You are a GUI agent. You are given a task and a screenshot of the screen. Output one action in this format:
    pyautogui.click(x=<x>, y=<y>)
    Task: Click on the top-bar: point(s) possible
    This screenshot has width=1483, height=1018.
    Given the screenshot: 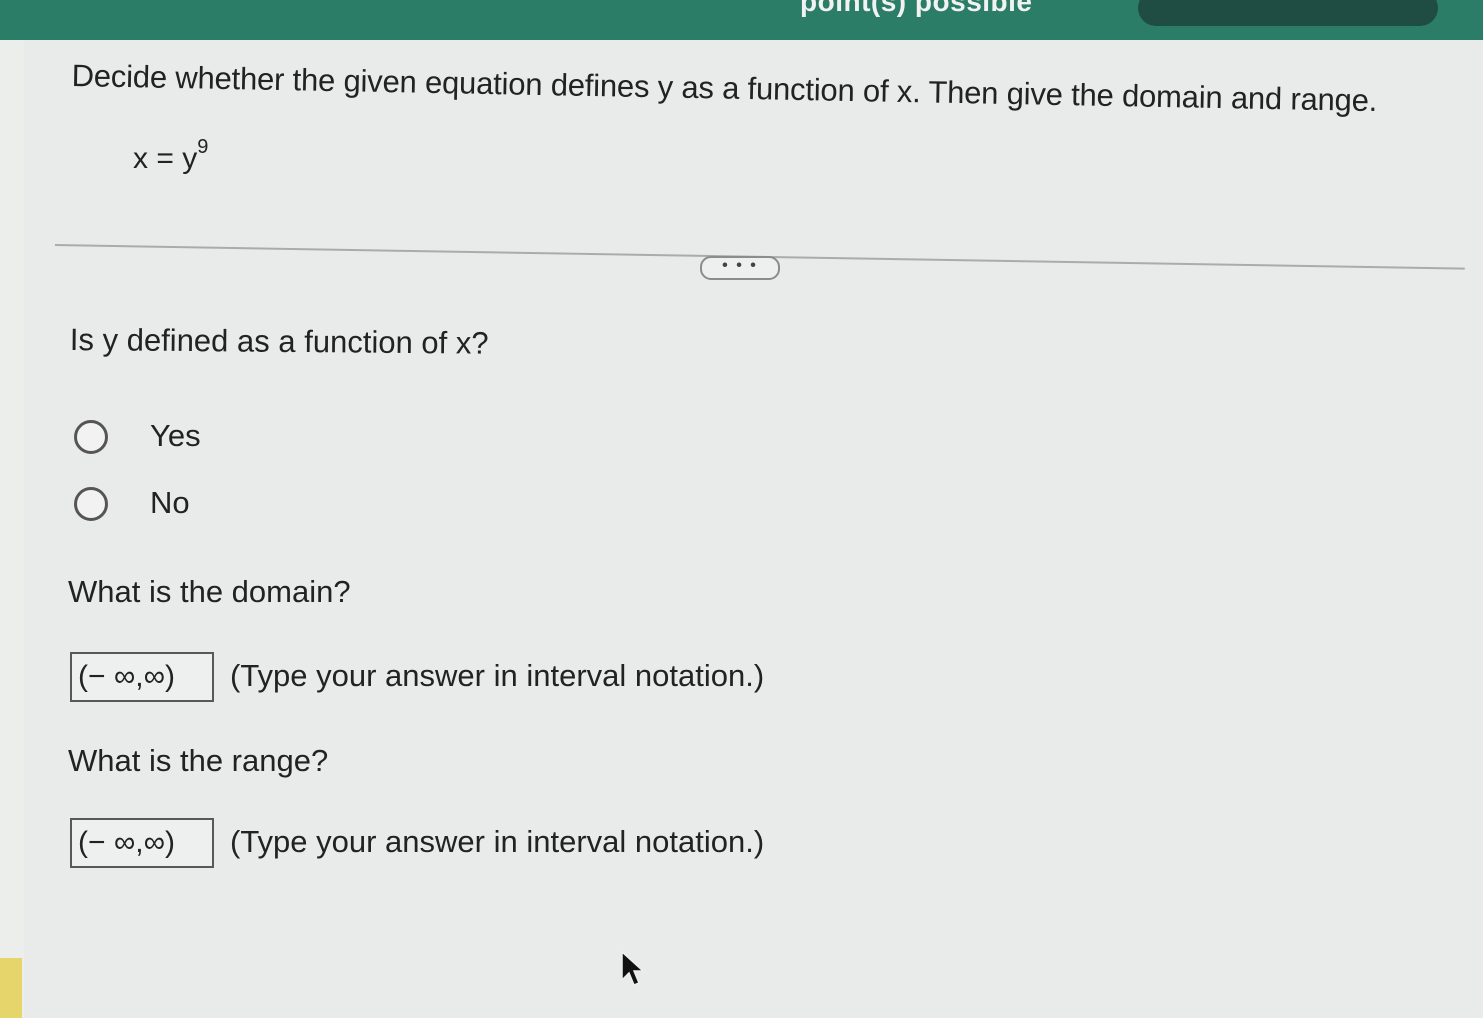 What is the action you would take?
    pyautogui.click(x=741, y=20)
    